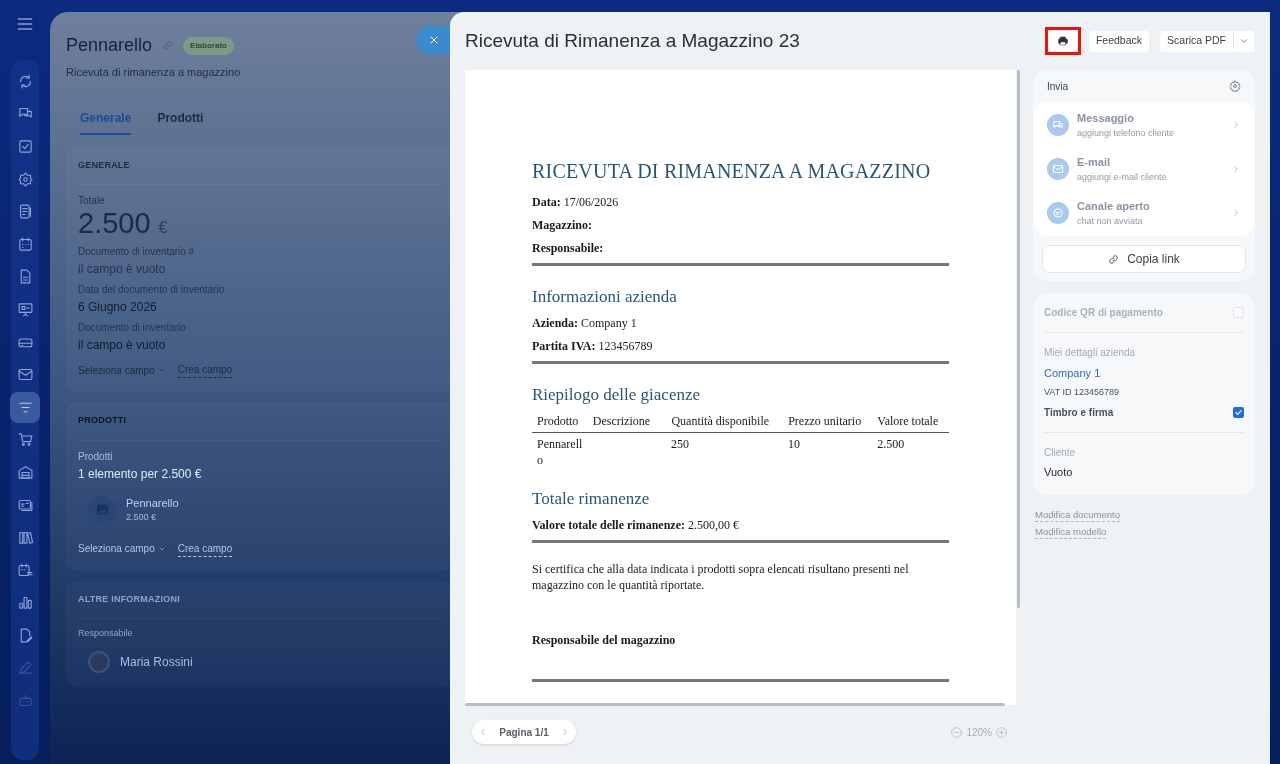  Describe the element at coordinates (1110, 221) in the screenshot. I see `channel-hint: chat non avviata` at that location.